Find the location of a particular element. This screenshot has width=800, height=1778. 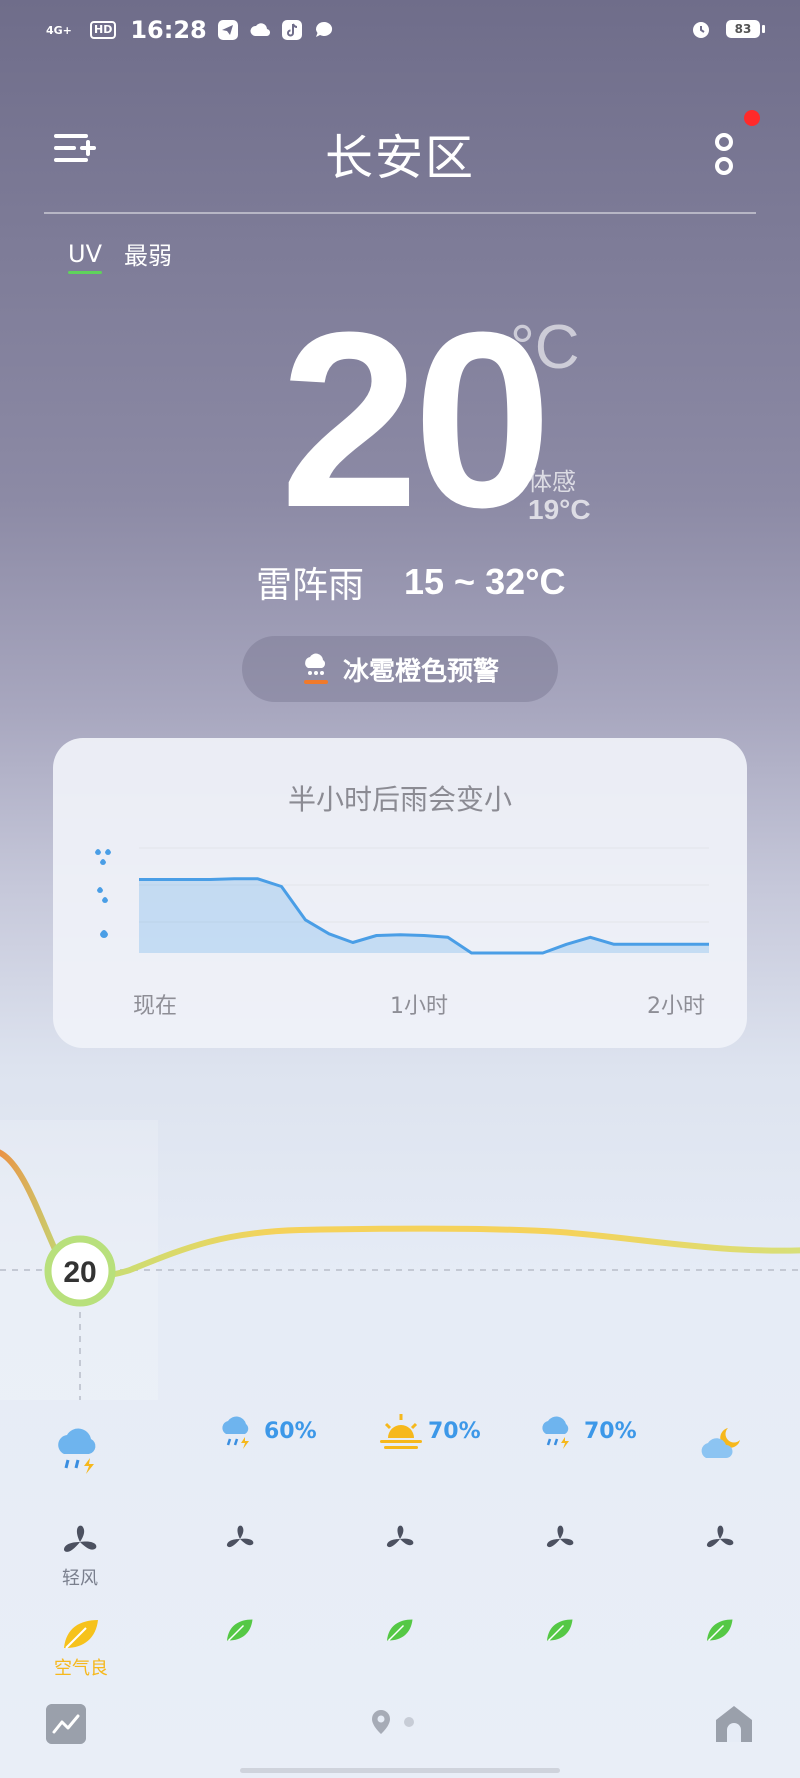

feels-like-label: 体感 is located at coordinates (552, 482).